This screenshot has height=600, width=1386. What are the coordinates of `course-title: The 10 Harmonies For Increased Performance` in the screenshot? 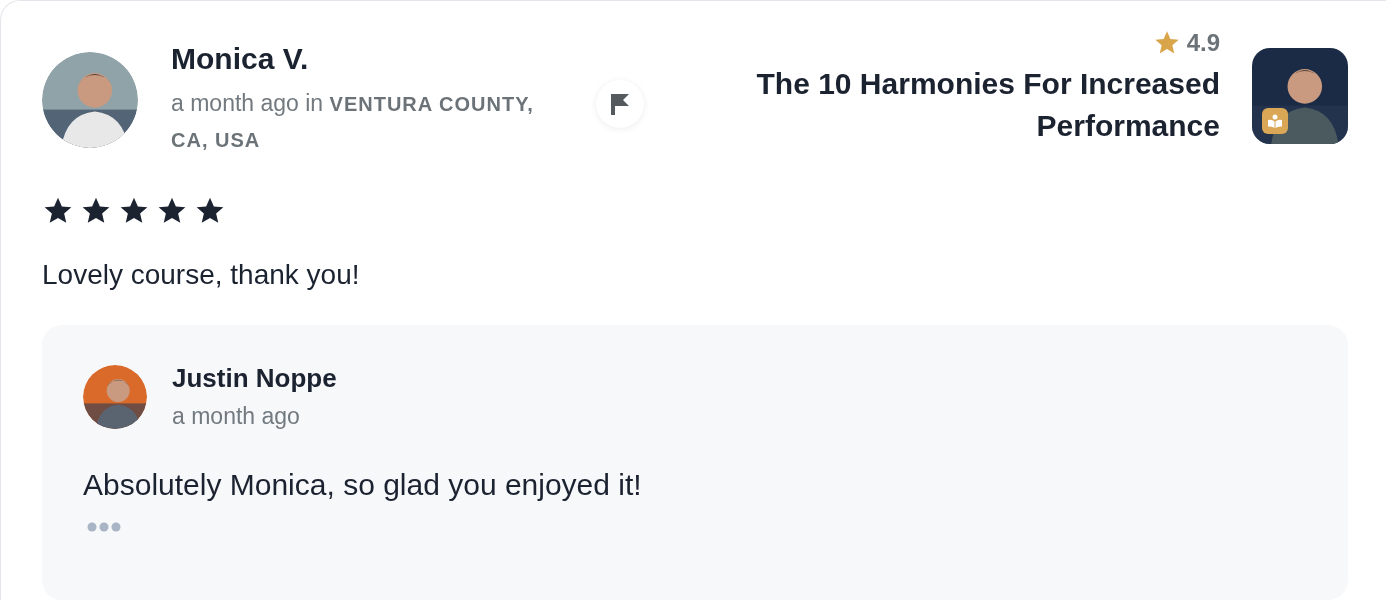 It's located at (960, 105).